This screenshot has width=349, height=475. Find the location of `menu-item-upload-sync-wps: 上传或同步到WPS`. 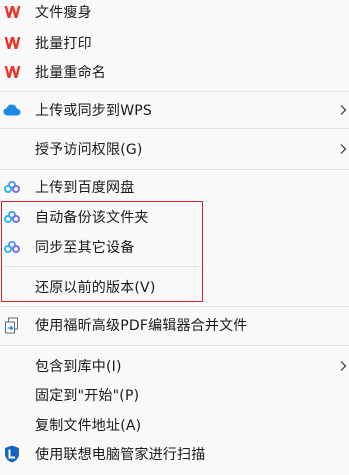

menu-item-upload-sync-wps: 上传或同步到WPS is located at coordinates (174, 110).